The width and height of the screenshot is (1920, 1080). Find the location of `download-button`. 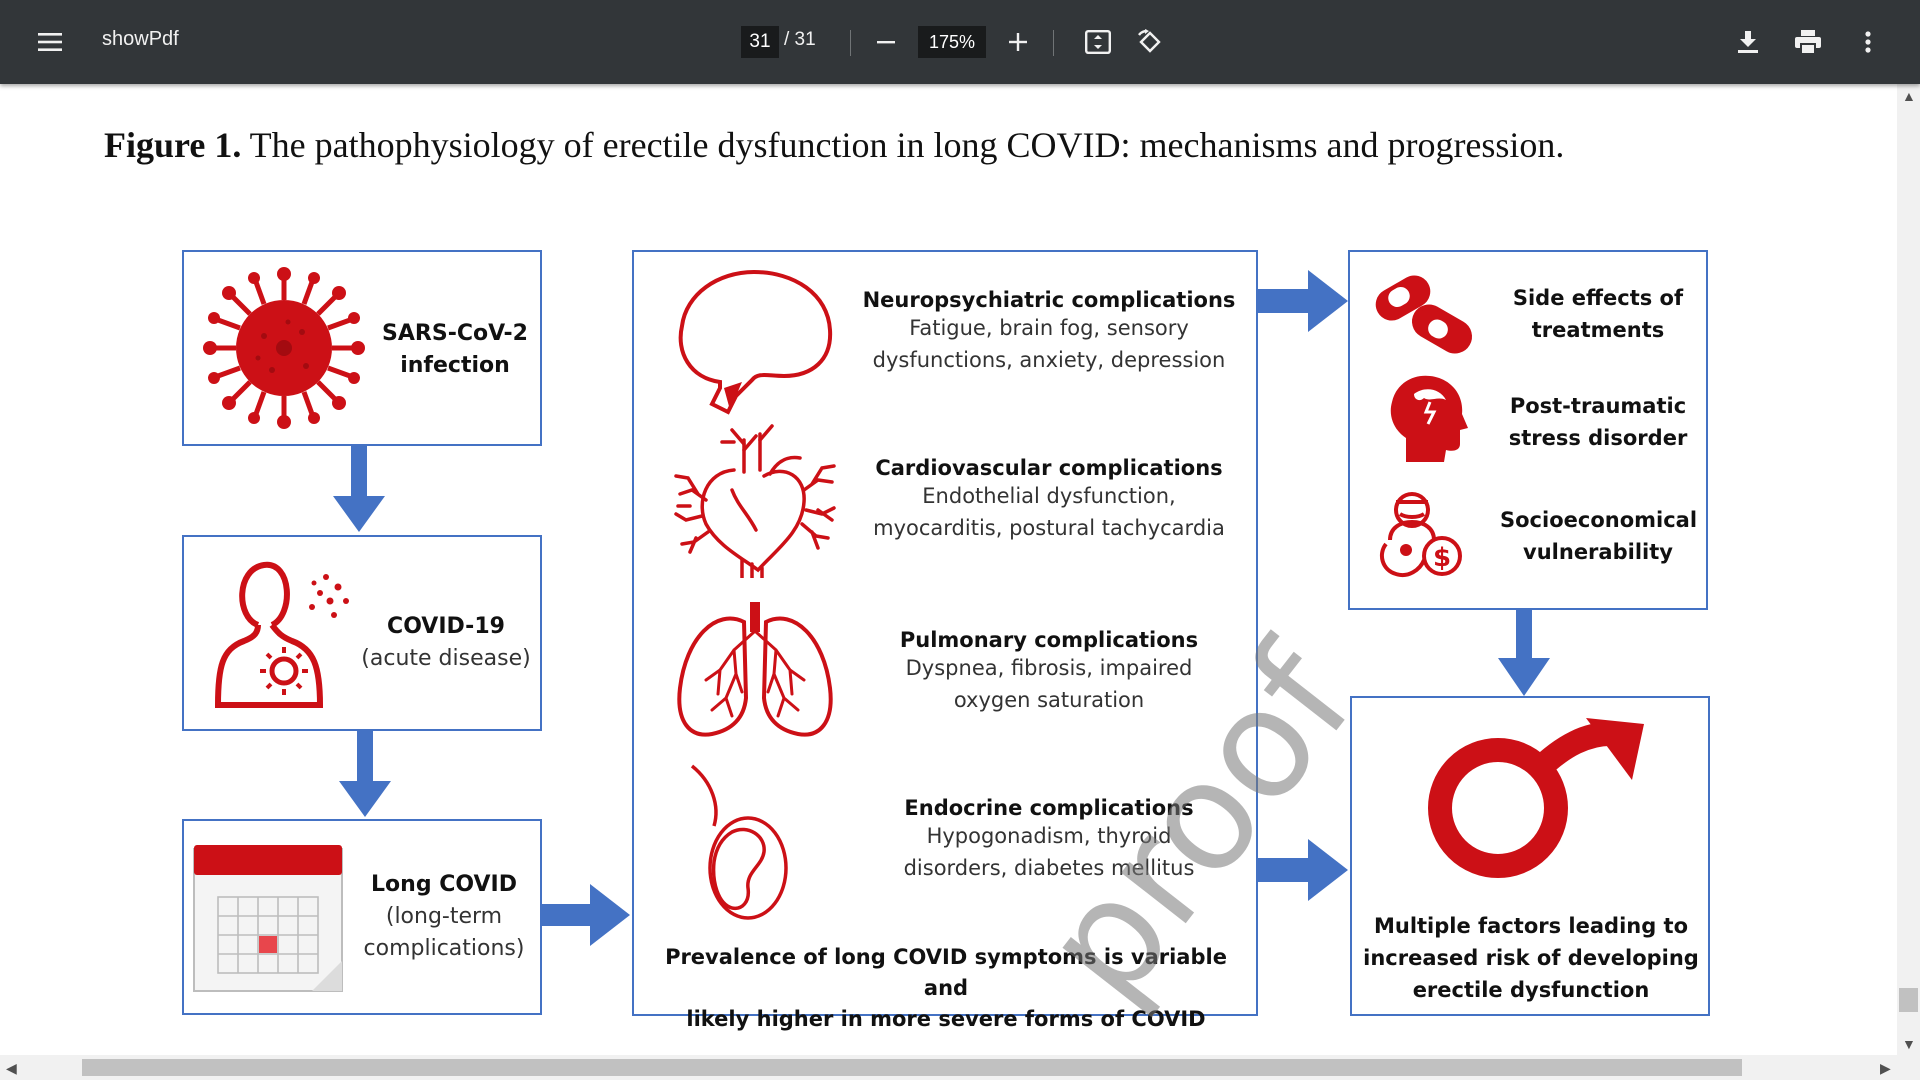

download-button is located at coordinates (1748, 42).